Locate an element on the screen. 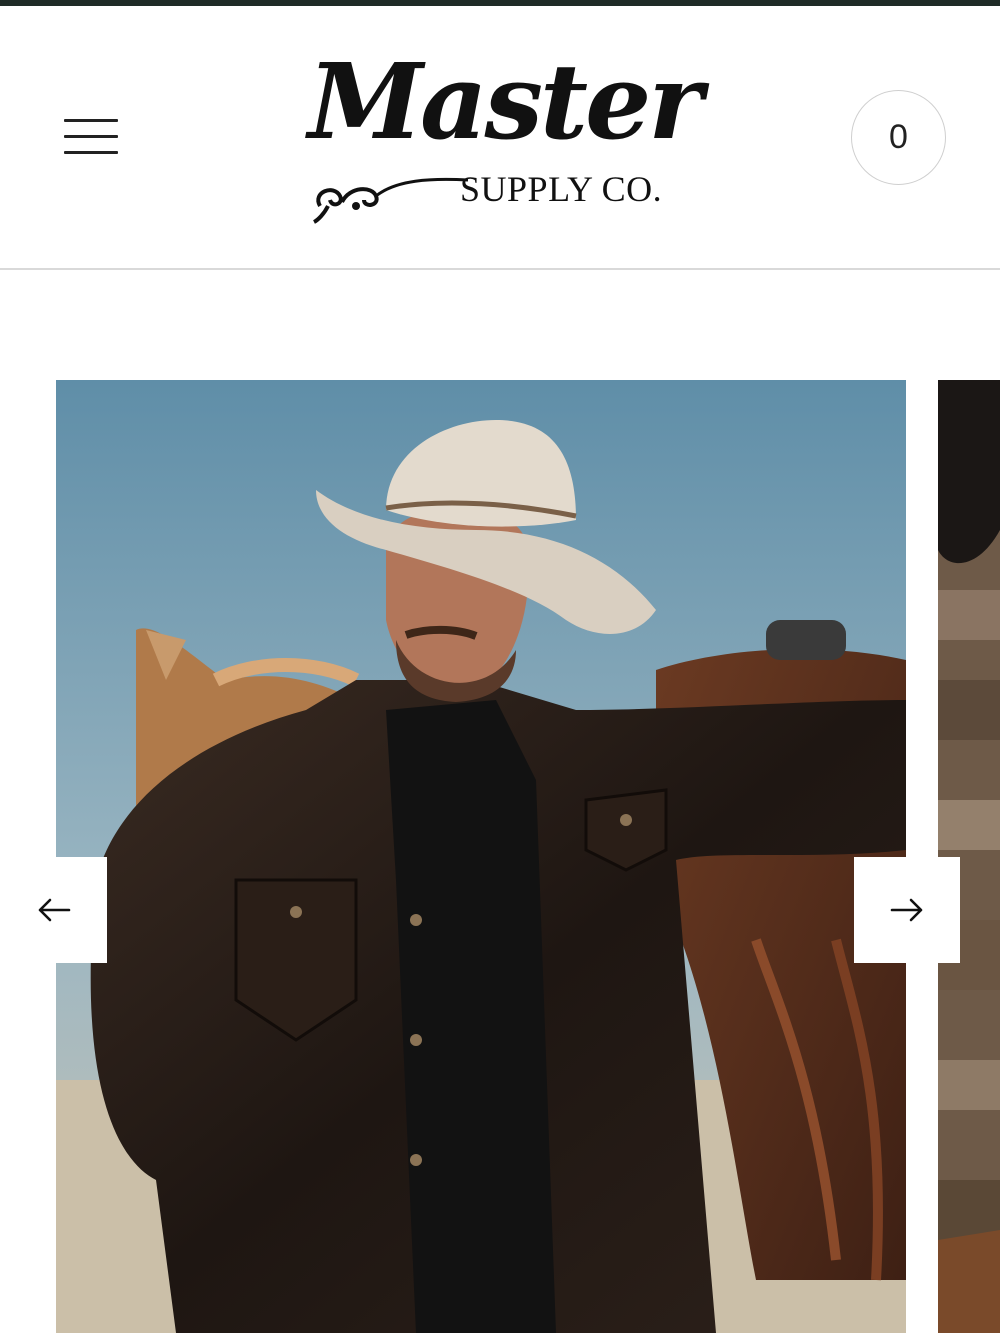  cart-count: 0 is located at coordinates (898, 137).